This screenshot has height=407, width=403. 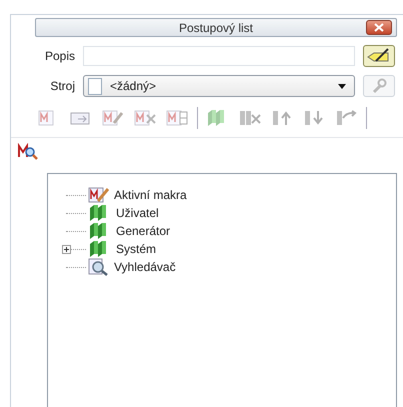 What do you see at coordinates (379, 86) in the screenshot?
I see `settings-button` at bounding box center [379, 86].